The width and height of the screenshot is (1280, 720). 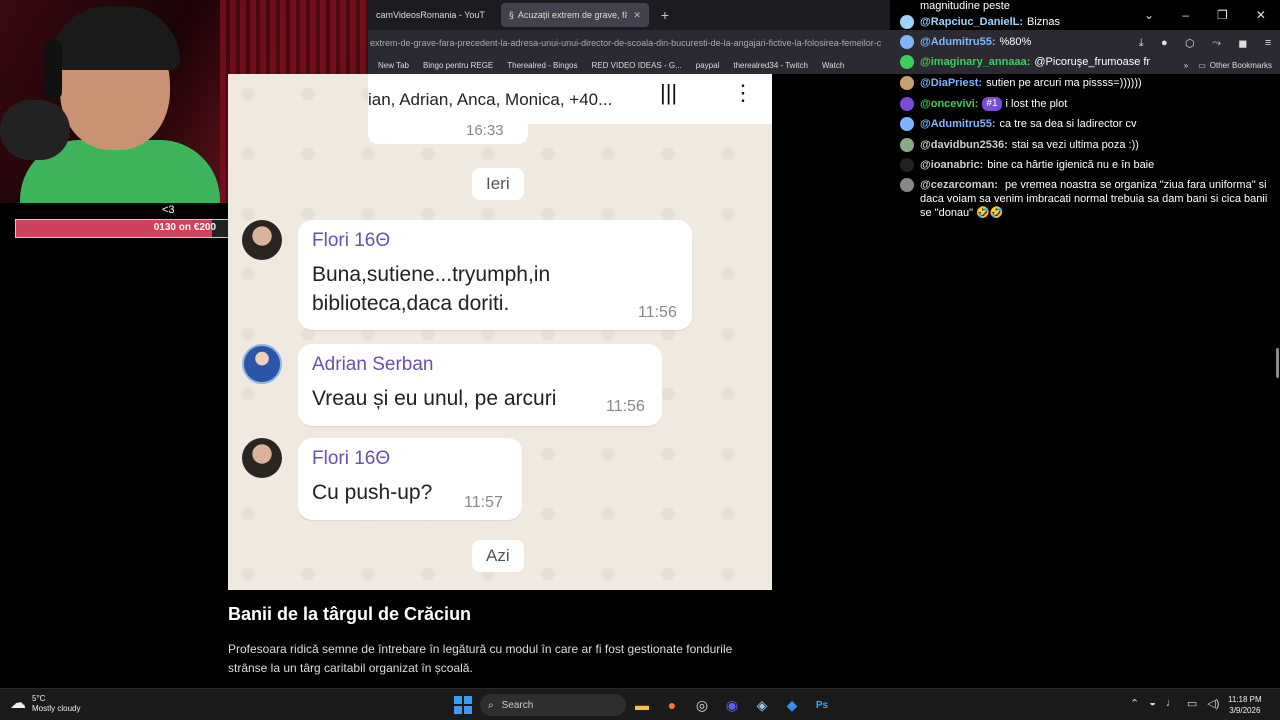 What do you see at coordinates (702, 705) in the screenshot?
I see `obs-icon: ◎` at bounding box center [702, 705].